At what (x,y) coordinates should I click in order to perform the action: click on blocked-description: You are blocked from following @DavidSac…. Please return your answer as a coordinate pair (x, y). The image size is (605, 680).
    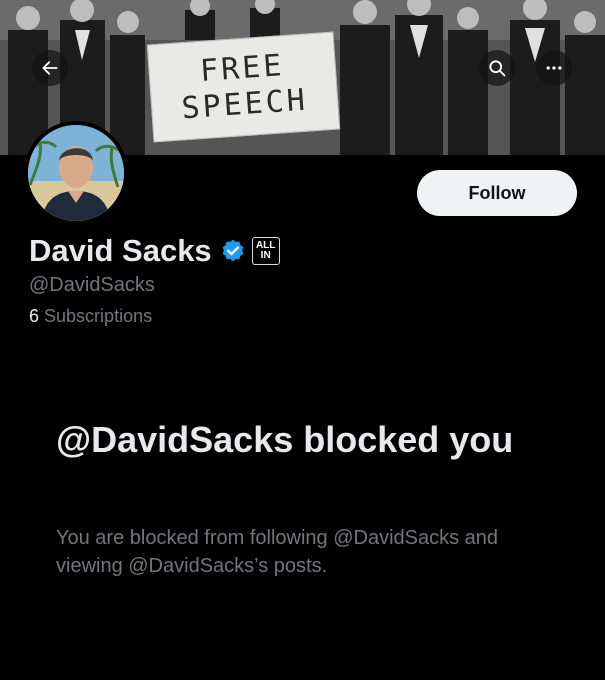
    Looking at the image, I should click on (277, 552).